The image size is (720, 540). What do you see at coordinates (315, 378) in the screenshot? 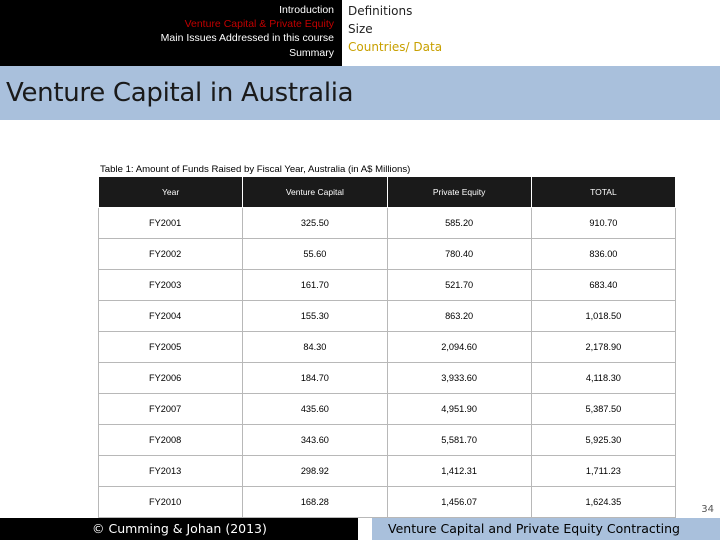
I see `cell-venture-capital: 184.70` at bounding box center [315, 378].